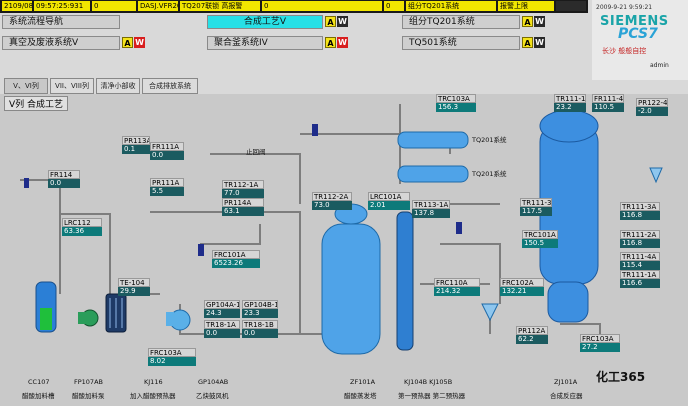  Describe the element at coordinates (243, 207) in the screenshot. I see `tag-pr114a: PR114A 63.1` at that location.